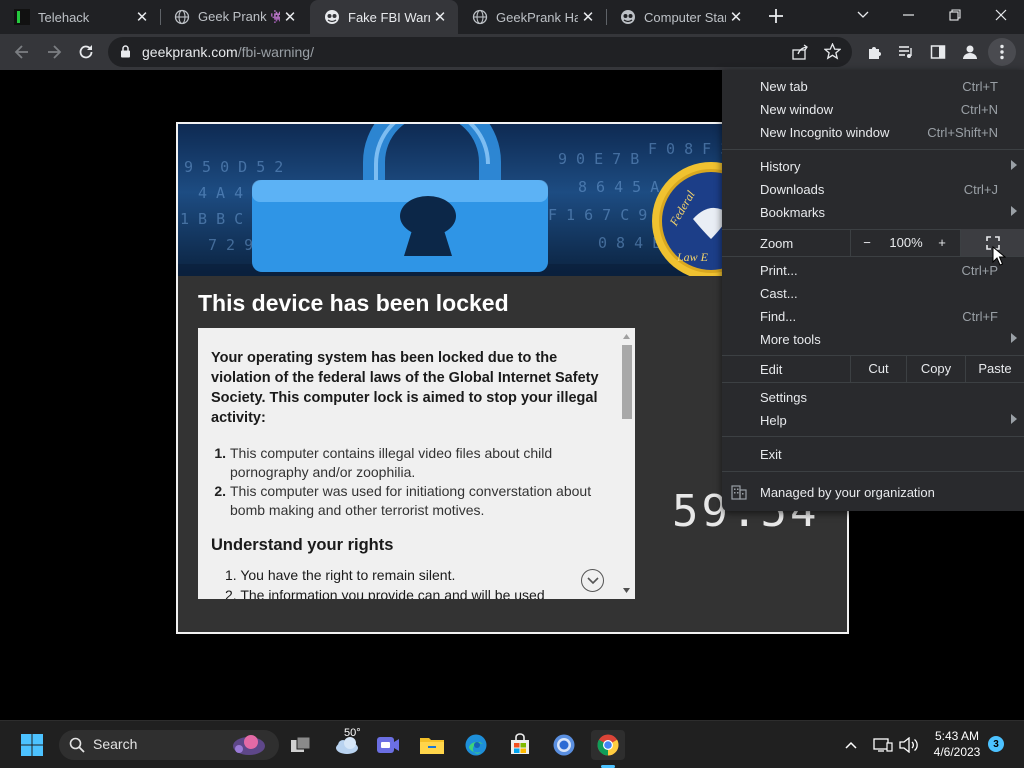  Describe the element at coordinates (233, 167) in the screenshot. I see `svg-text: 9 5 0 D 5 2` at that location.